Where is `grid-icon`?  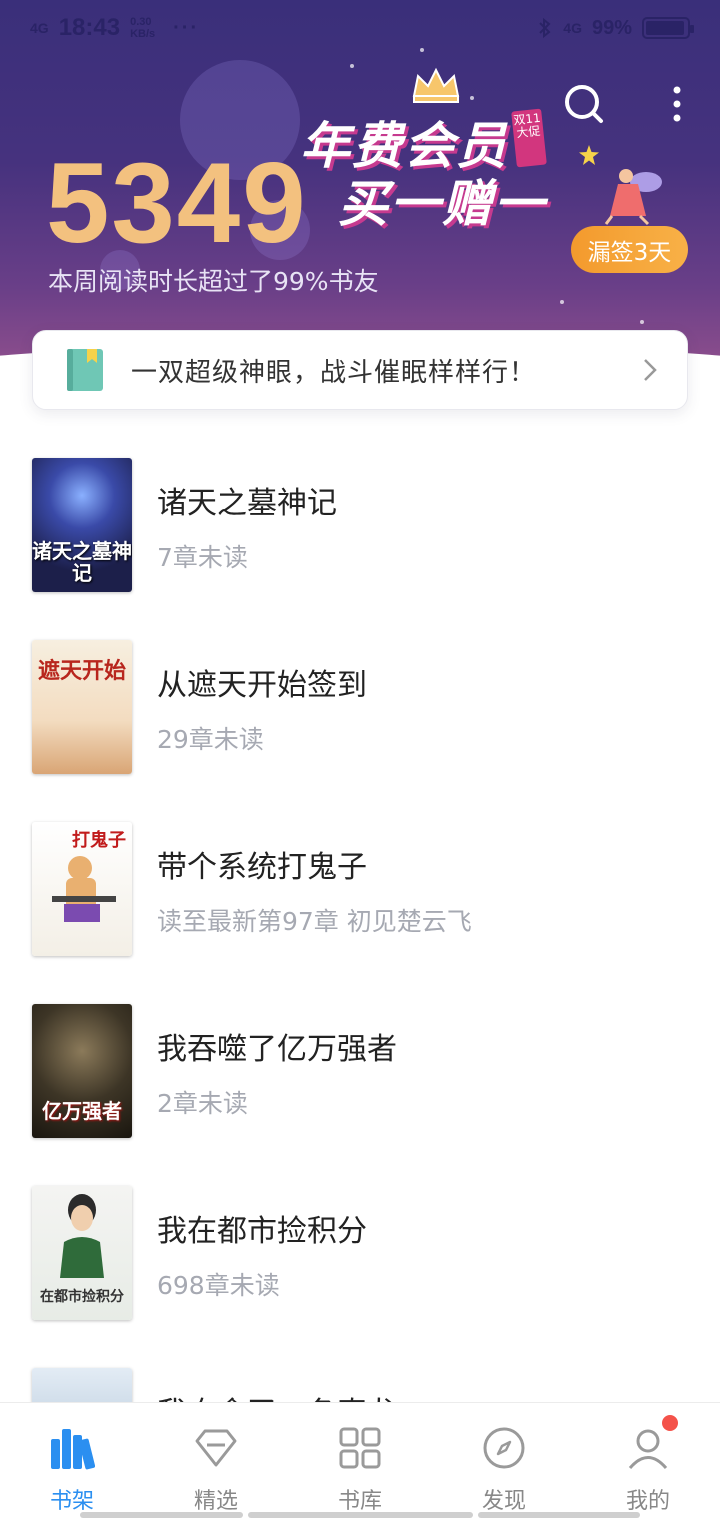
grid-icon is located at coordinates (360, 1448).